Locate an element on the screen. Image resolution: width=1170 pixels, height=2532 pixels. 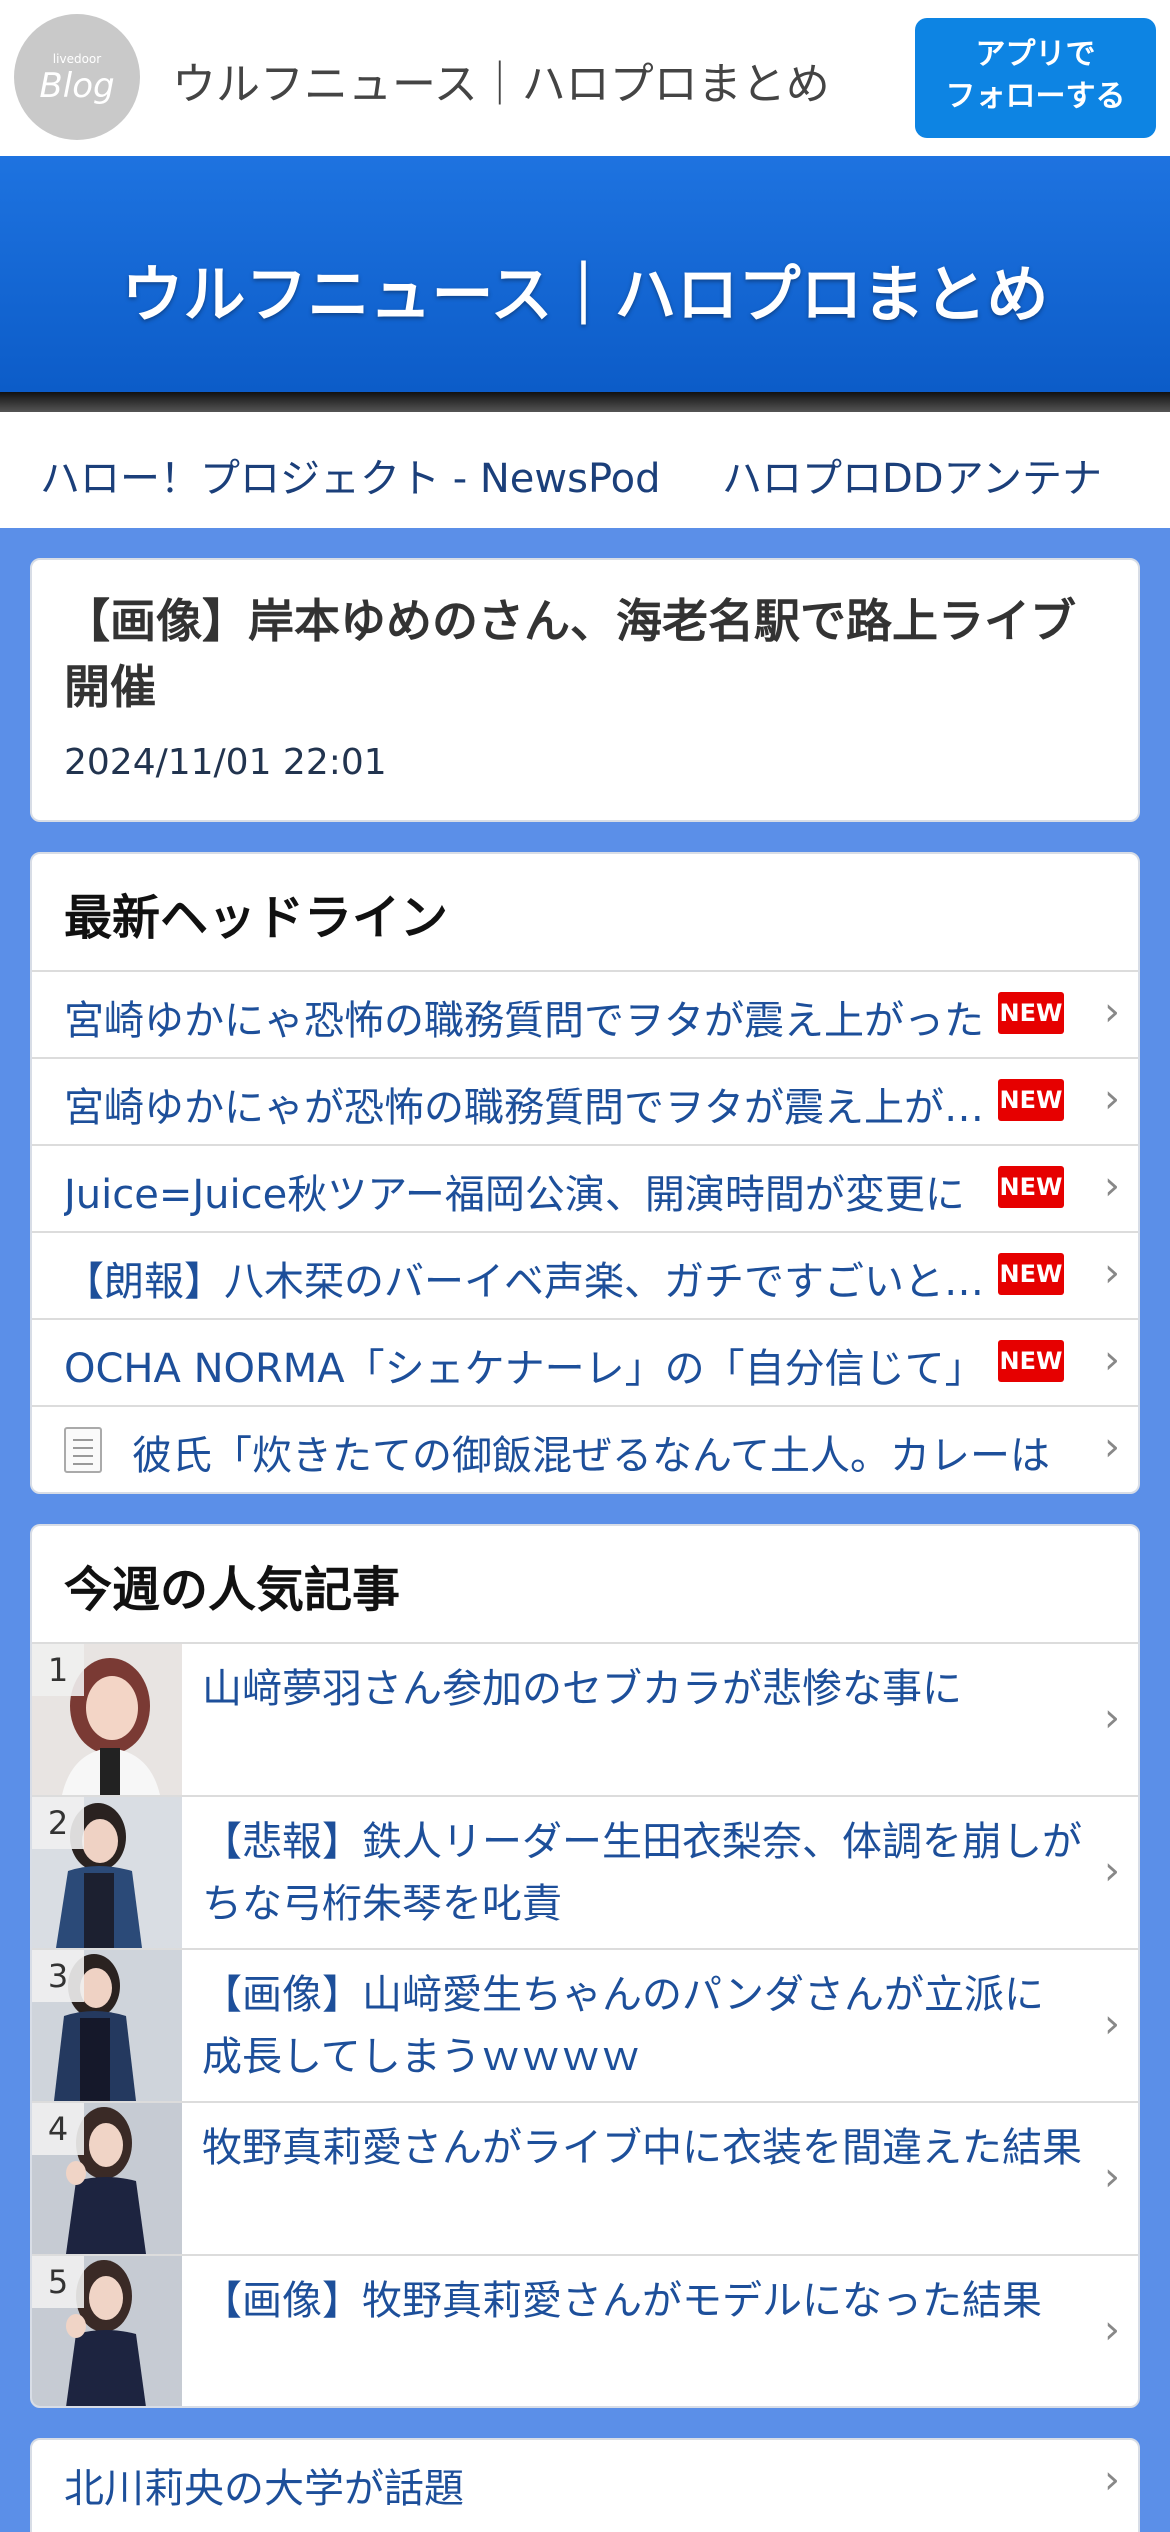
ranking-thumbnail: 5 is located at coordinates (107, 2331).